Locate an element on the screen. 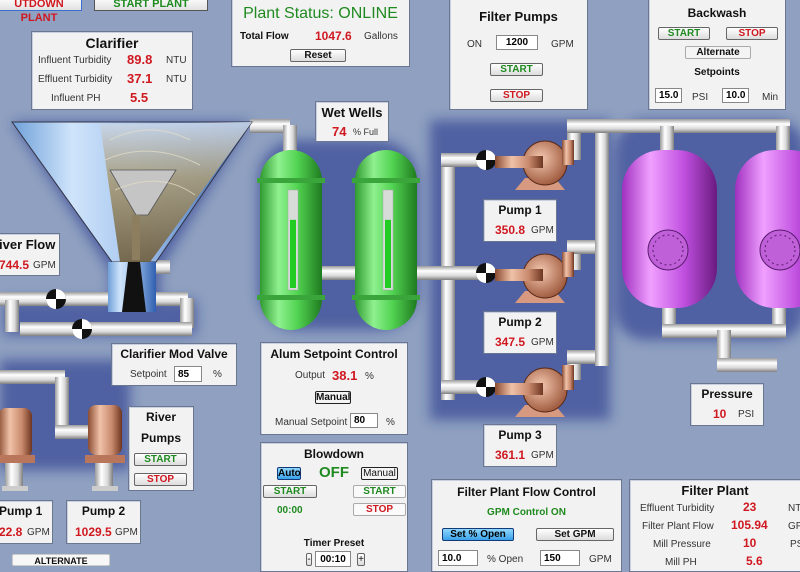 The height and width of the screenshot is (572, 800). filter-pumps-on-unit: GPM is located at coordinates (562, 44).